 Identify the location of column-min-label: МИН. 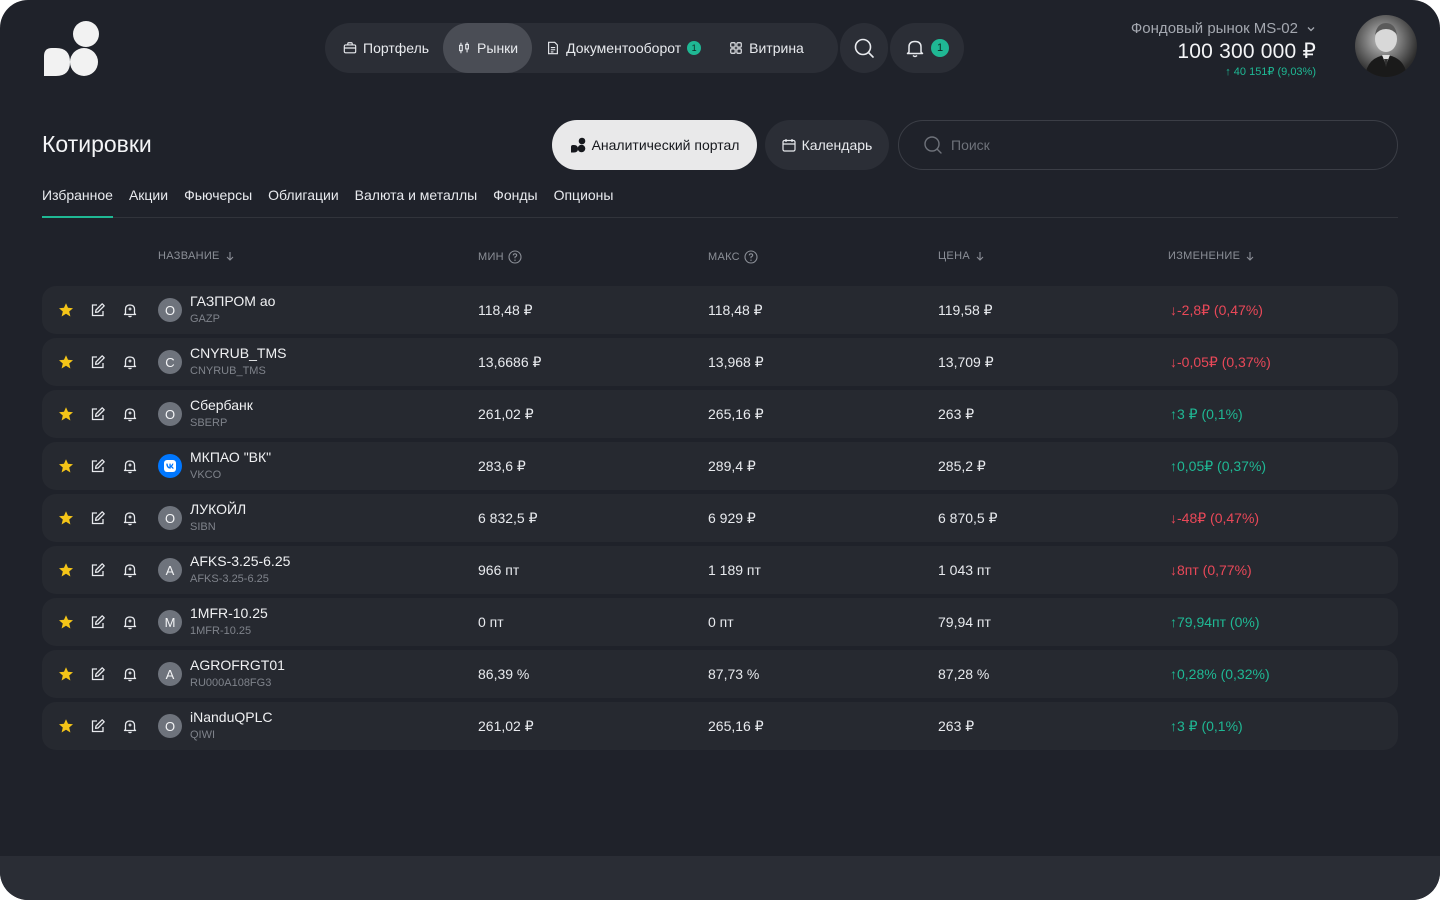
(491, 257).